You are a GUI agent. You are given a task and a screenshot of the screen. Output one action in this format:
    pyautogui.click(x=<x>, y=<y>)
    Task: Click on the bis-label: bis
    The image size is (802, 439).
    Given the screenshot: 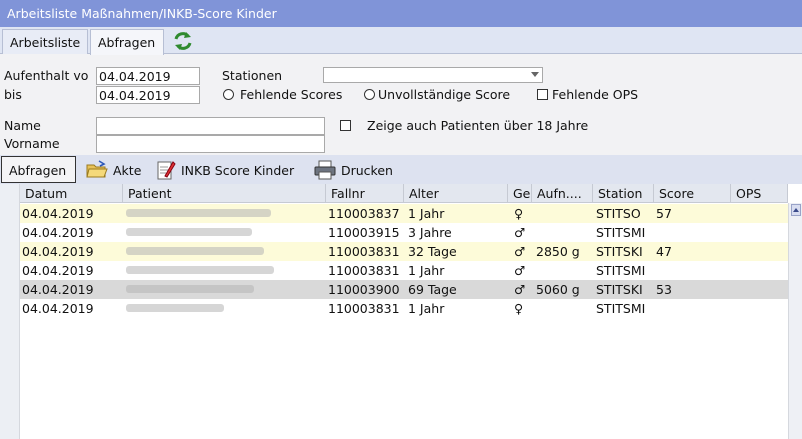 What is the action you would take?
    pyautogui.click(x=13, y=94)
    